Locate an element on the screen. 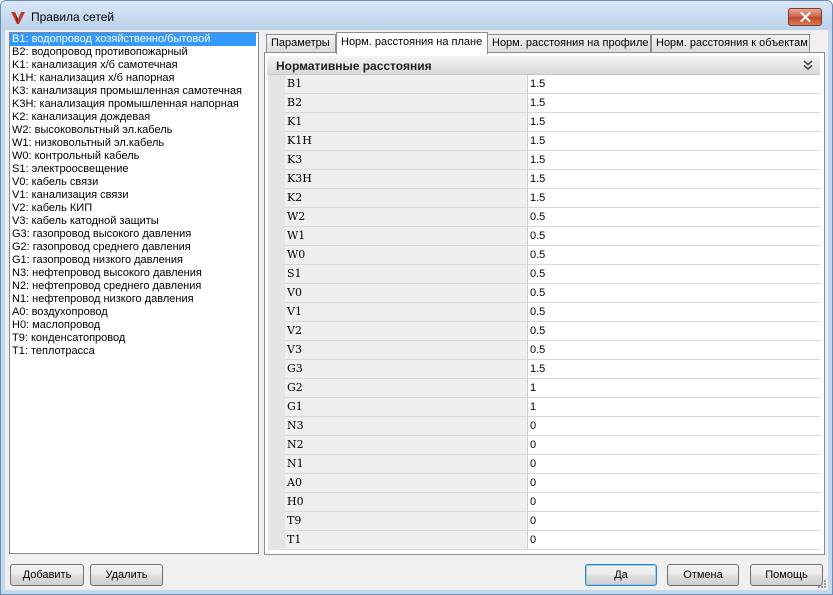 Image resolution: width=833 pixels, height=595 pixels. tab-plan-distances: Норм. расстояния на плане is located at coordinates (412, 43).